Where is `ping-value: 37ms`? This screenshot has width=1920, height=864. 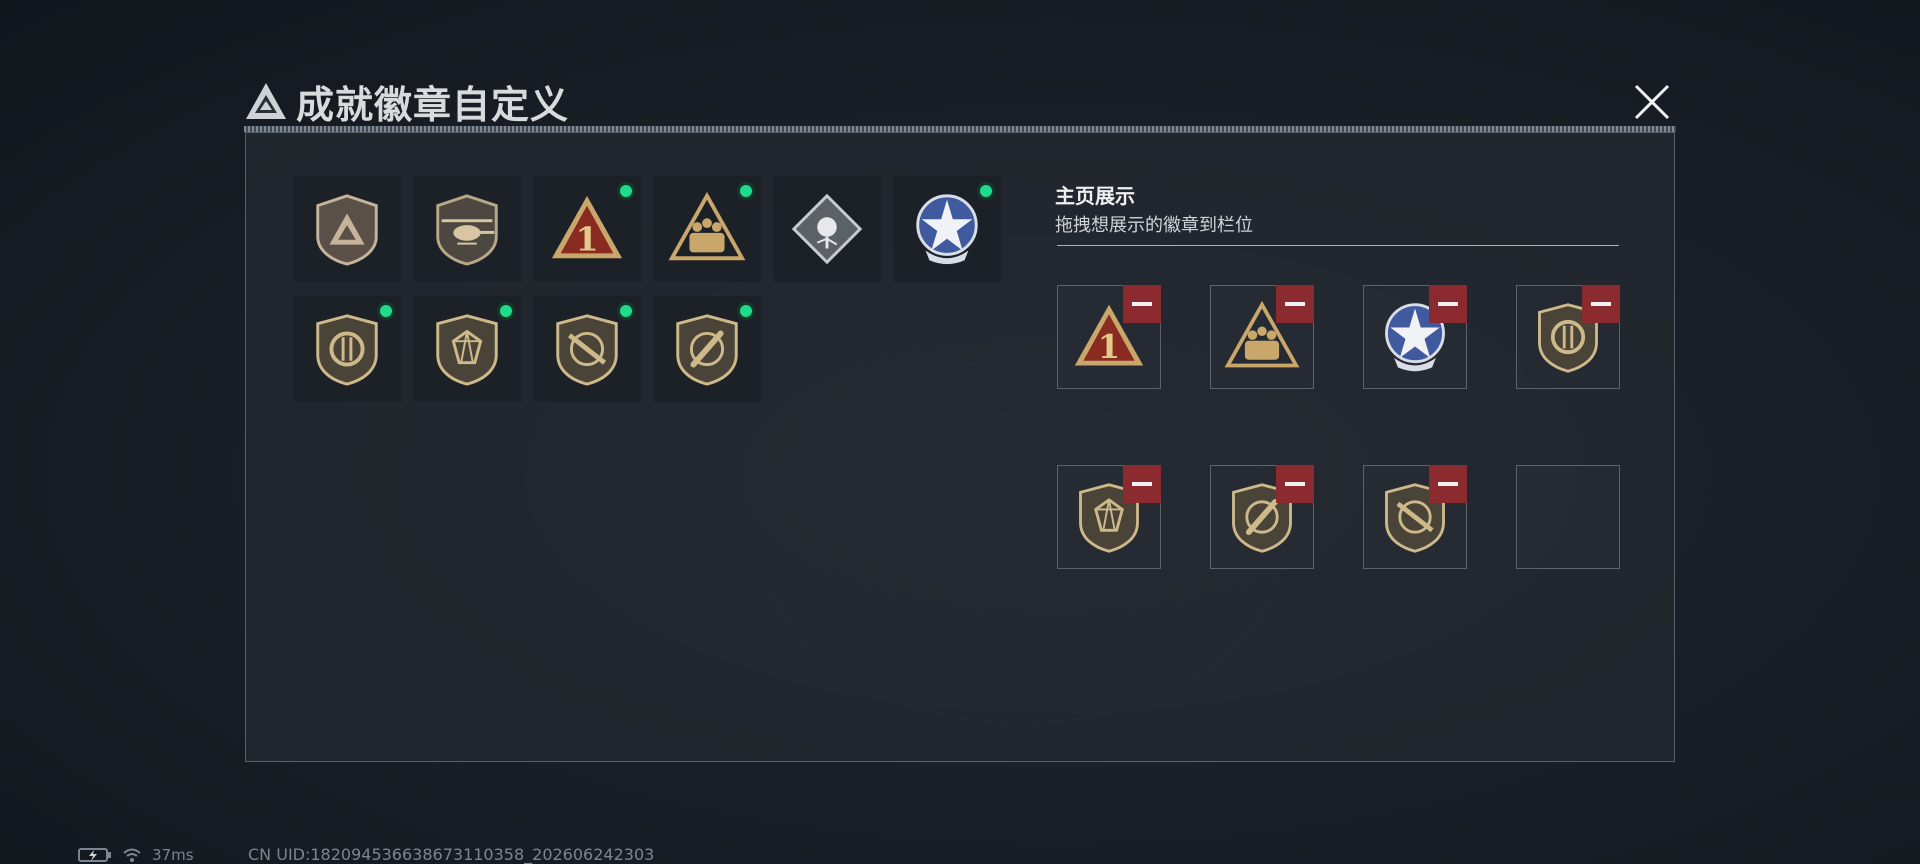
ping-value: 37ms is located at coordinates (173, 855).